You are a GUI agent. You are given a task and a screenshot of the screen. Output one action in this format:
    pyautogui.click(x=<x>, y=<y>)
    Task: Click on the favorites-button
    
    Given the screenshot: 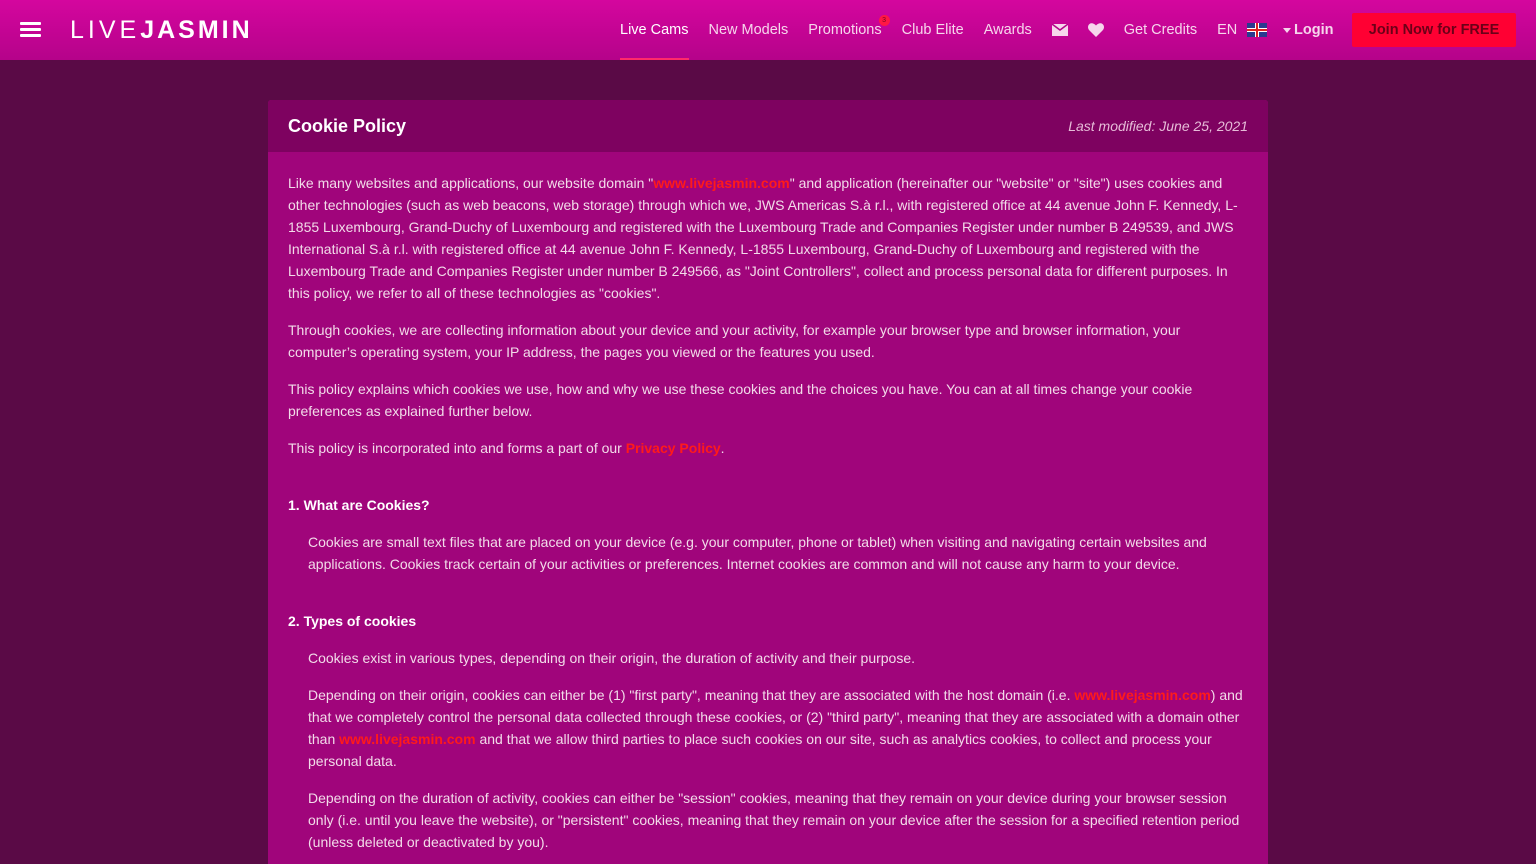 What is the action you would take?
    pyautogui.click(x=1096, y=30)
    